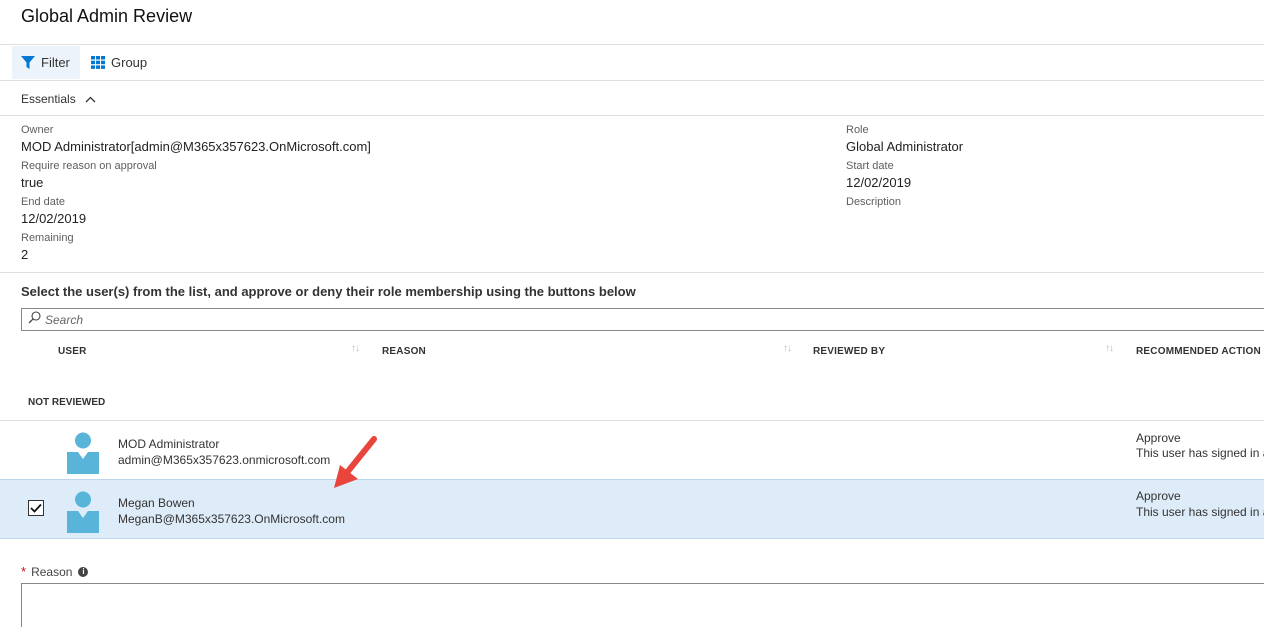 The image size is (1264, 627). Describe the element at coordinates (345, 319) in the screenshot. I see `search-input` at that location.